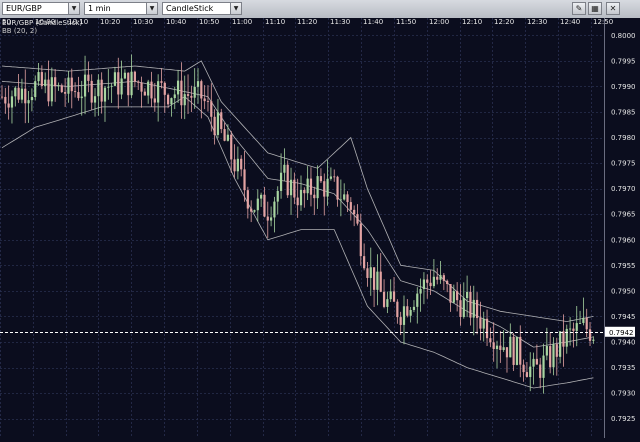  I want to click on timeframe-select: 1 min ▼, so click(121, 8).